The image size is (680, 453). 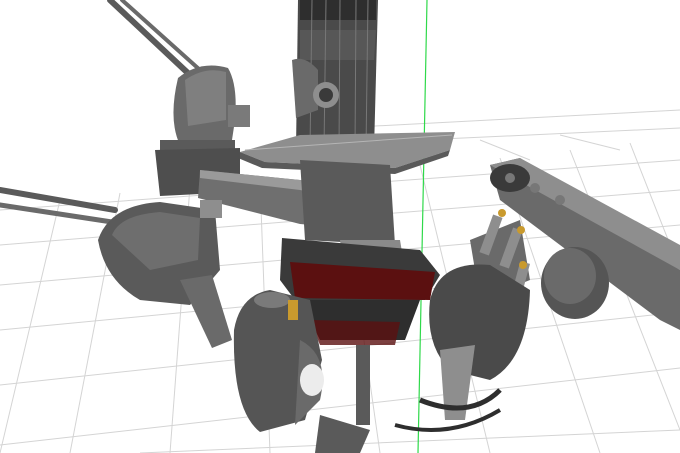 What do you see at coordinates (422, 226) in the screenshot?
I see `vertical-axis-line` at bounding box center [422, 226].